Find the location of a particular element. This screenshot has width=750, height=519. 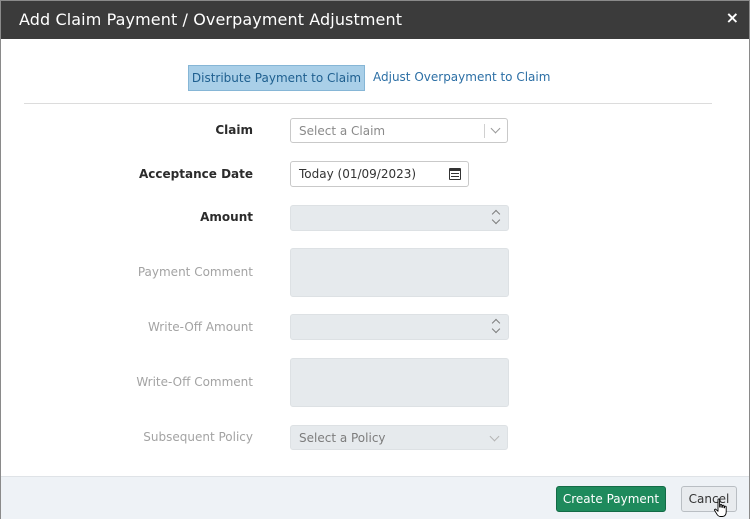

subsequent-policy-placeholder: Select a Policy is located at coordinates (342, 438).